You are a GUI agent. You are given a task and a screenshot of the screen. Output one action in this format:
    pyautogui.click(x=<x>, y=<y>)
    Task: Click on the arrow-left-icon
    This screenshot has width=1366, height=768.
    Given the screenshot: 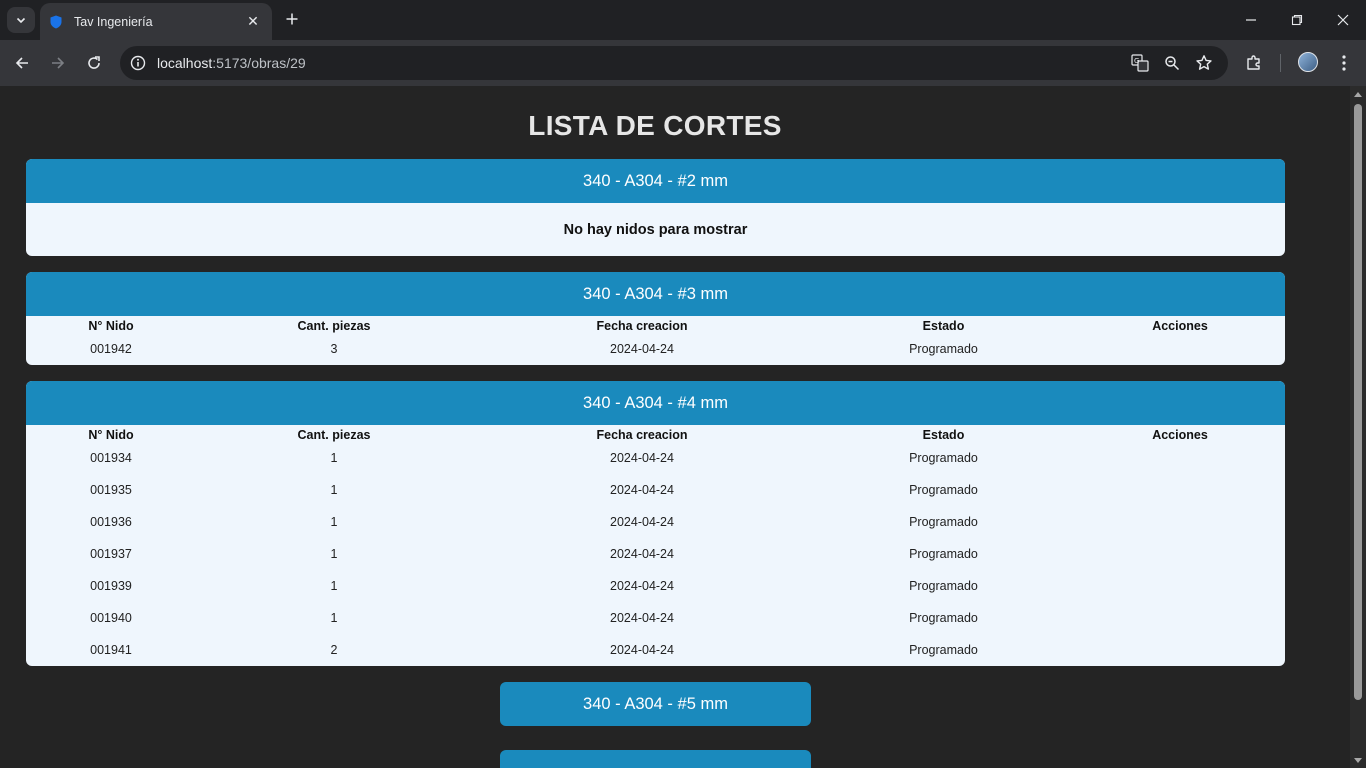 What is the action you would take?
    pyautogui.click(x=21, y=63)
    